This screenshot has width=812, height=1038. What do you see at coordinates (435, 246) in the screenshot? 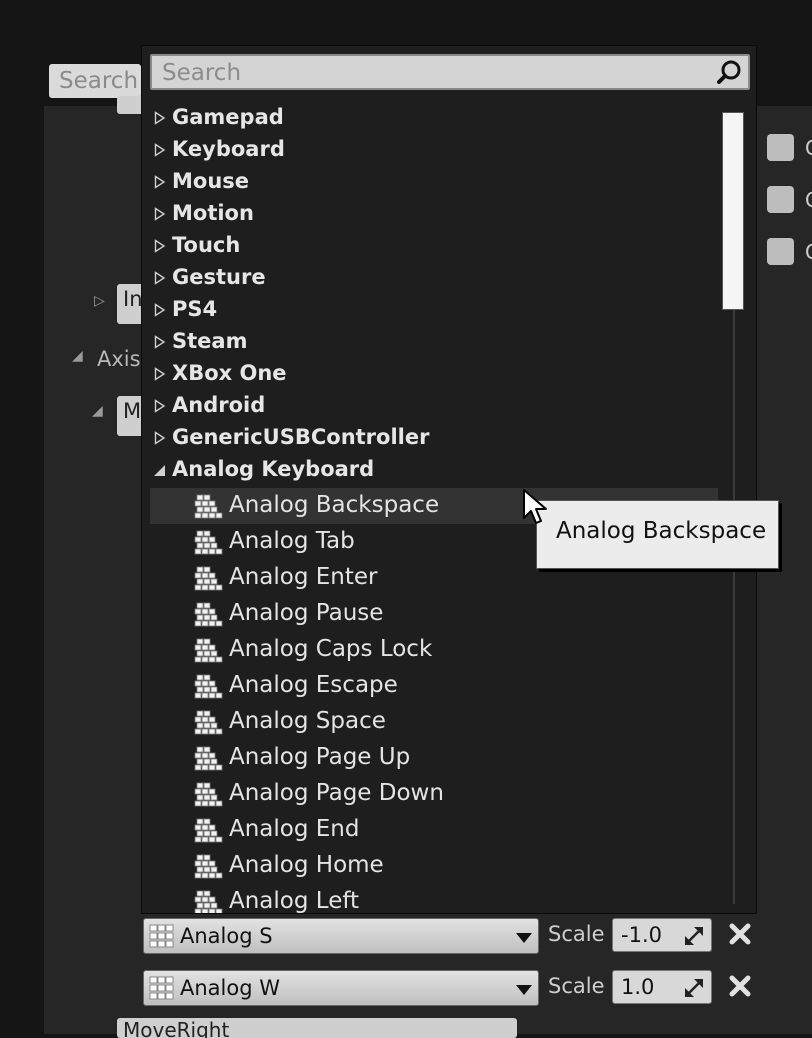
I see `category-touch: Touch` at bounding box center [435, 246].